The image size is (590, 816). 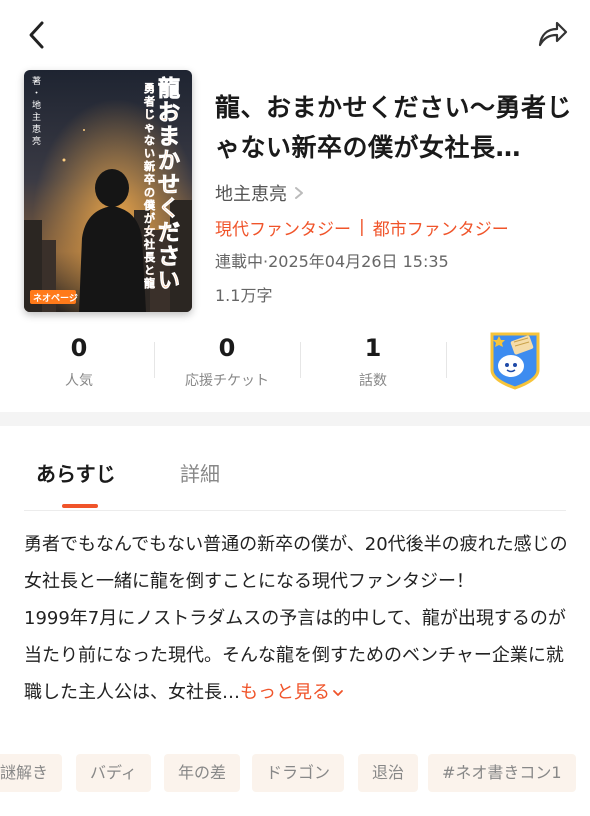 What do you see at coordinates (441, 227) in the screenshot?
I see `genre-tag: 都市ファンタジー` at bounding box center [441, 227].